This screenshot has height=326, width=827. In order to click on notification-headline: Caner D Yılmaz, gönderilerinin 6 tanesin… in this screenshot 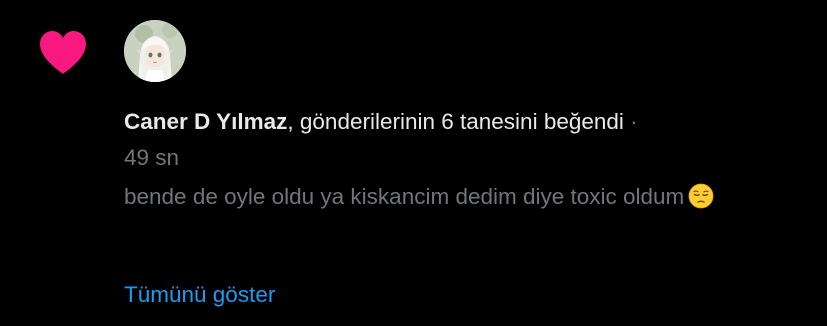, I will do `click(469, 122)`.